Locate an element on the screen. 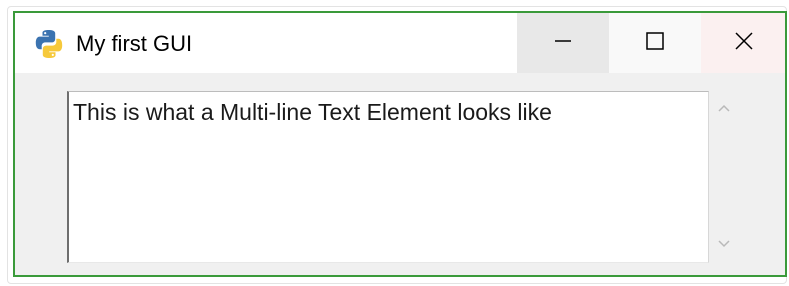 This screenshot has width=789, height=286. close-icon is located at coordinates (744, 43).